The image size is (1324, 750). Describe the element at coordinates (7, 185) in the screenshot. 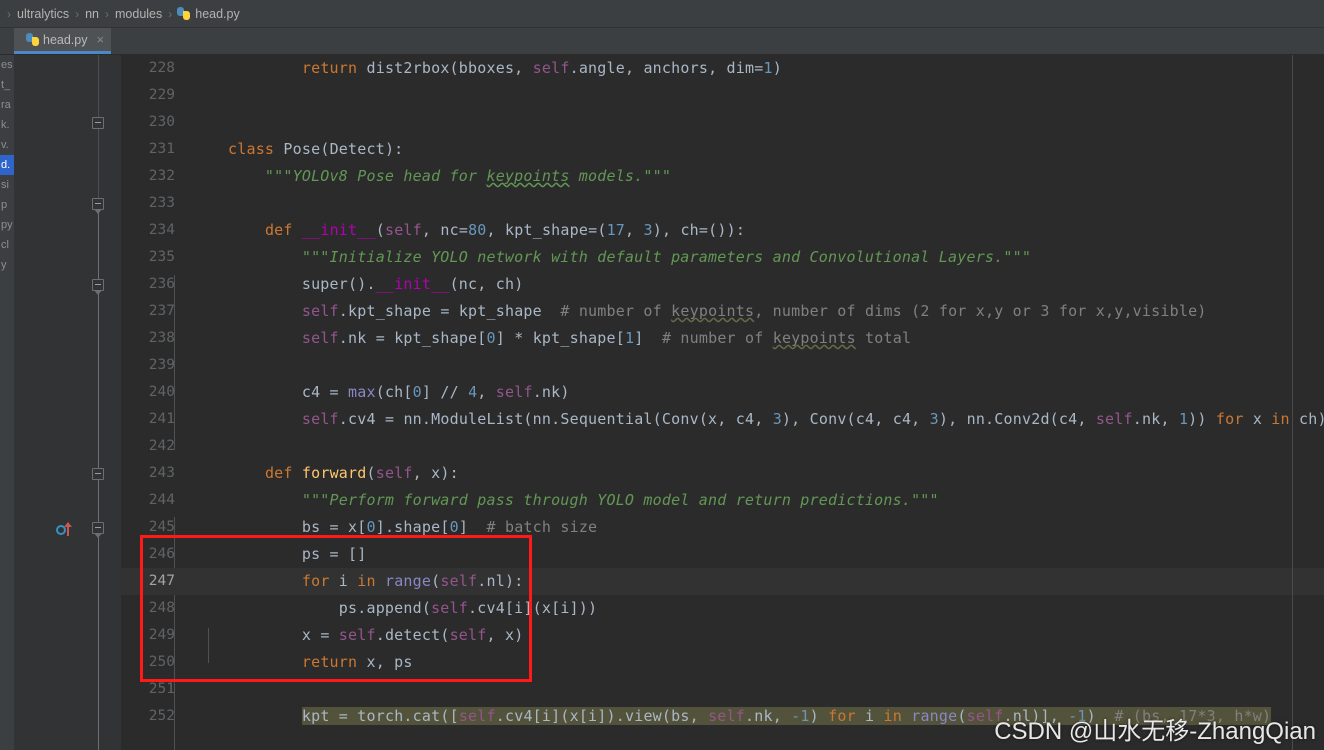

I see `list-item: si` at that location.